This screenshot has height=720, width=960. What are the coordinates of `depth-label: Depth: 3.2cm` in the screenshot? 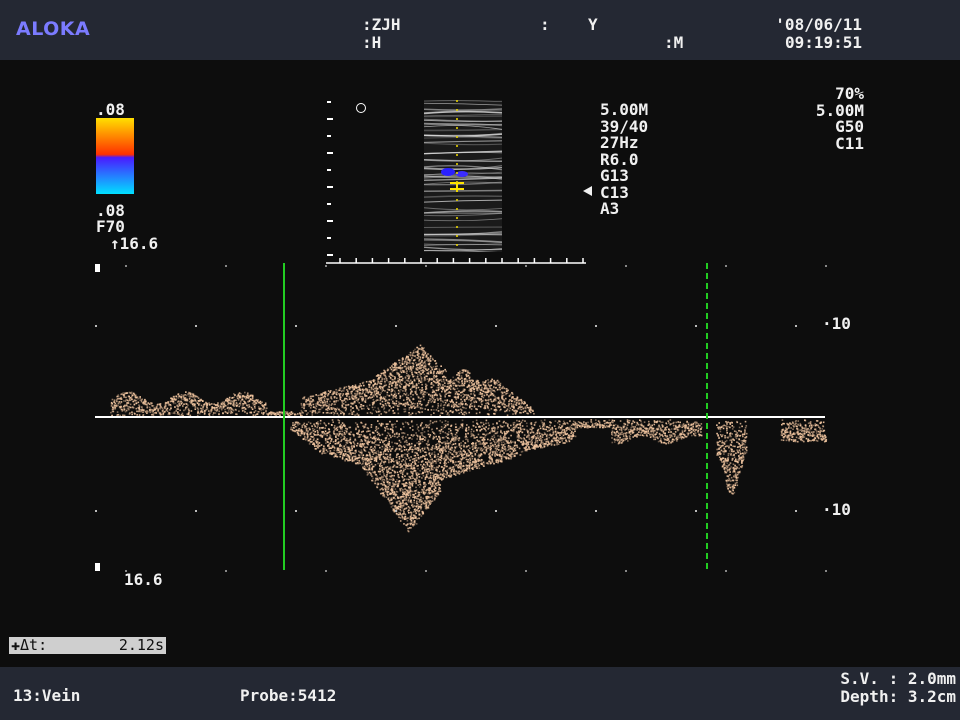 It's located at (898, 696).